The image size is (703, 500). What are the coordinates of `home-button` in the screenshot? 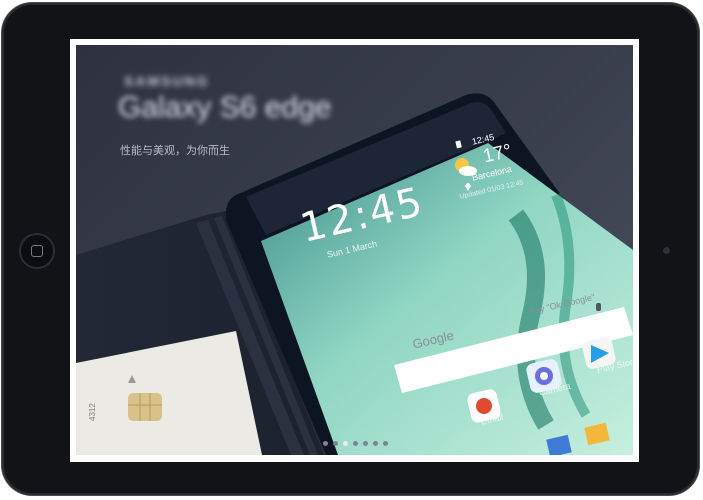 It's located at (37, 251).